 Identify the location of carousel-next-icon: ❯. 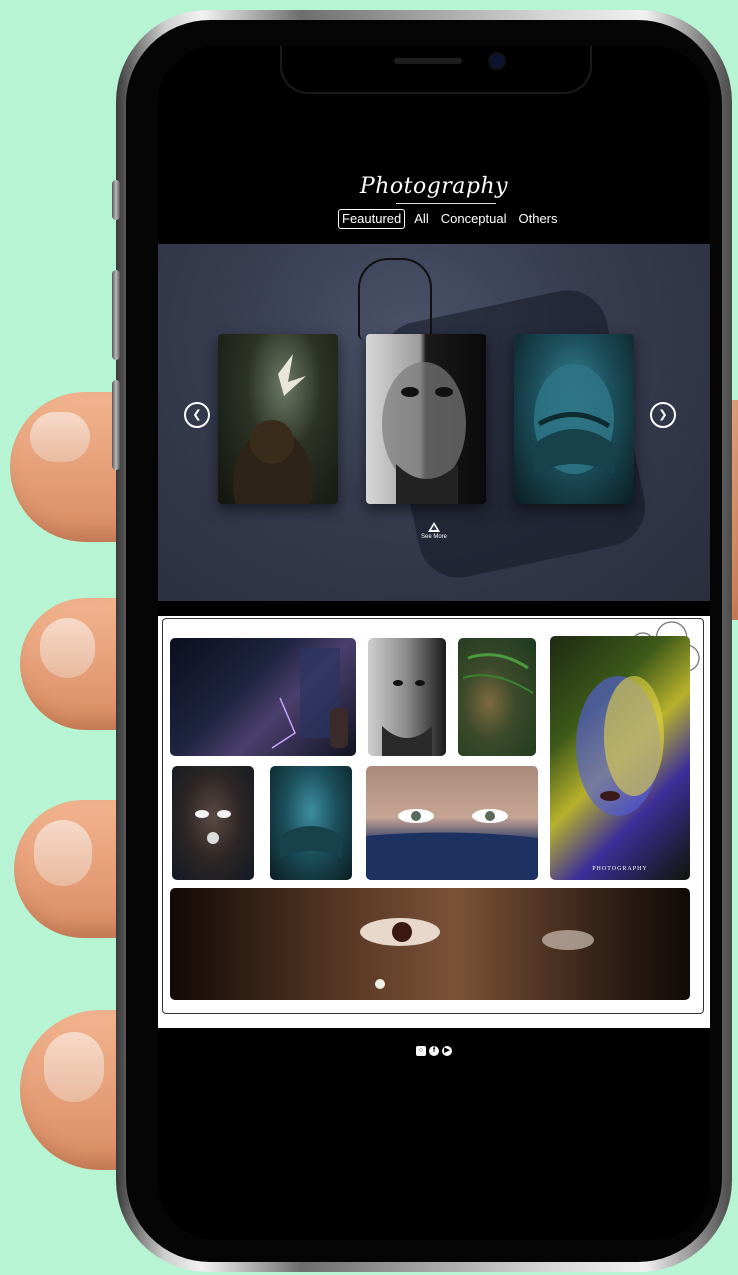
(663, 415).